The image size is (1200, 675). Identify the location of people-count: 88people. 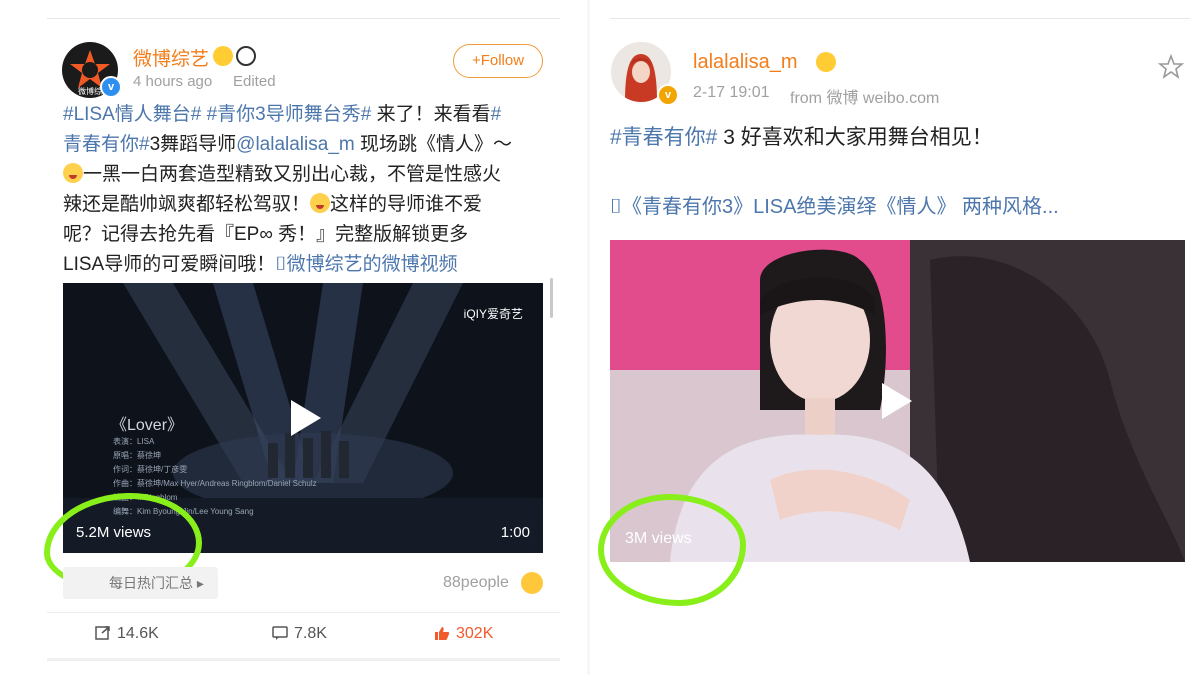
(476, 582).